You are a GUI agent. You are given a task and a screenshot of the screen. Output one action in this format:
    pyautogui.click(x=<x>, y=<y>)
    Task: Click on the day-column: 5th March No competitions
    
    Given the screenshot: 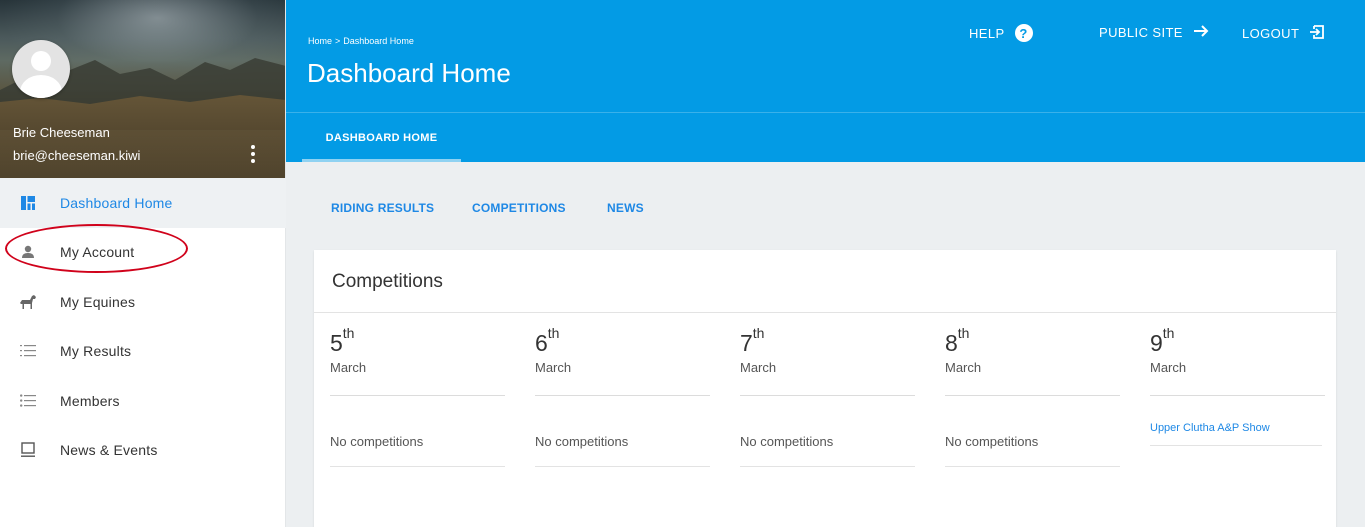 What is the action you would take?
    pyautogui.click(x=417, y=396)
    